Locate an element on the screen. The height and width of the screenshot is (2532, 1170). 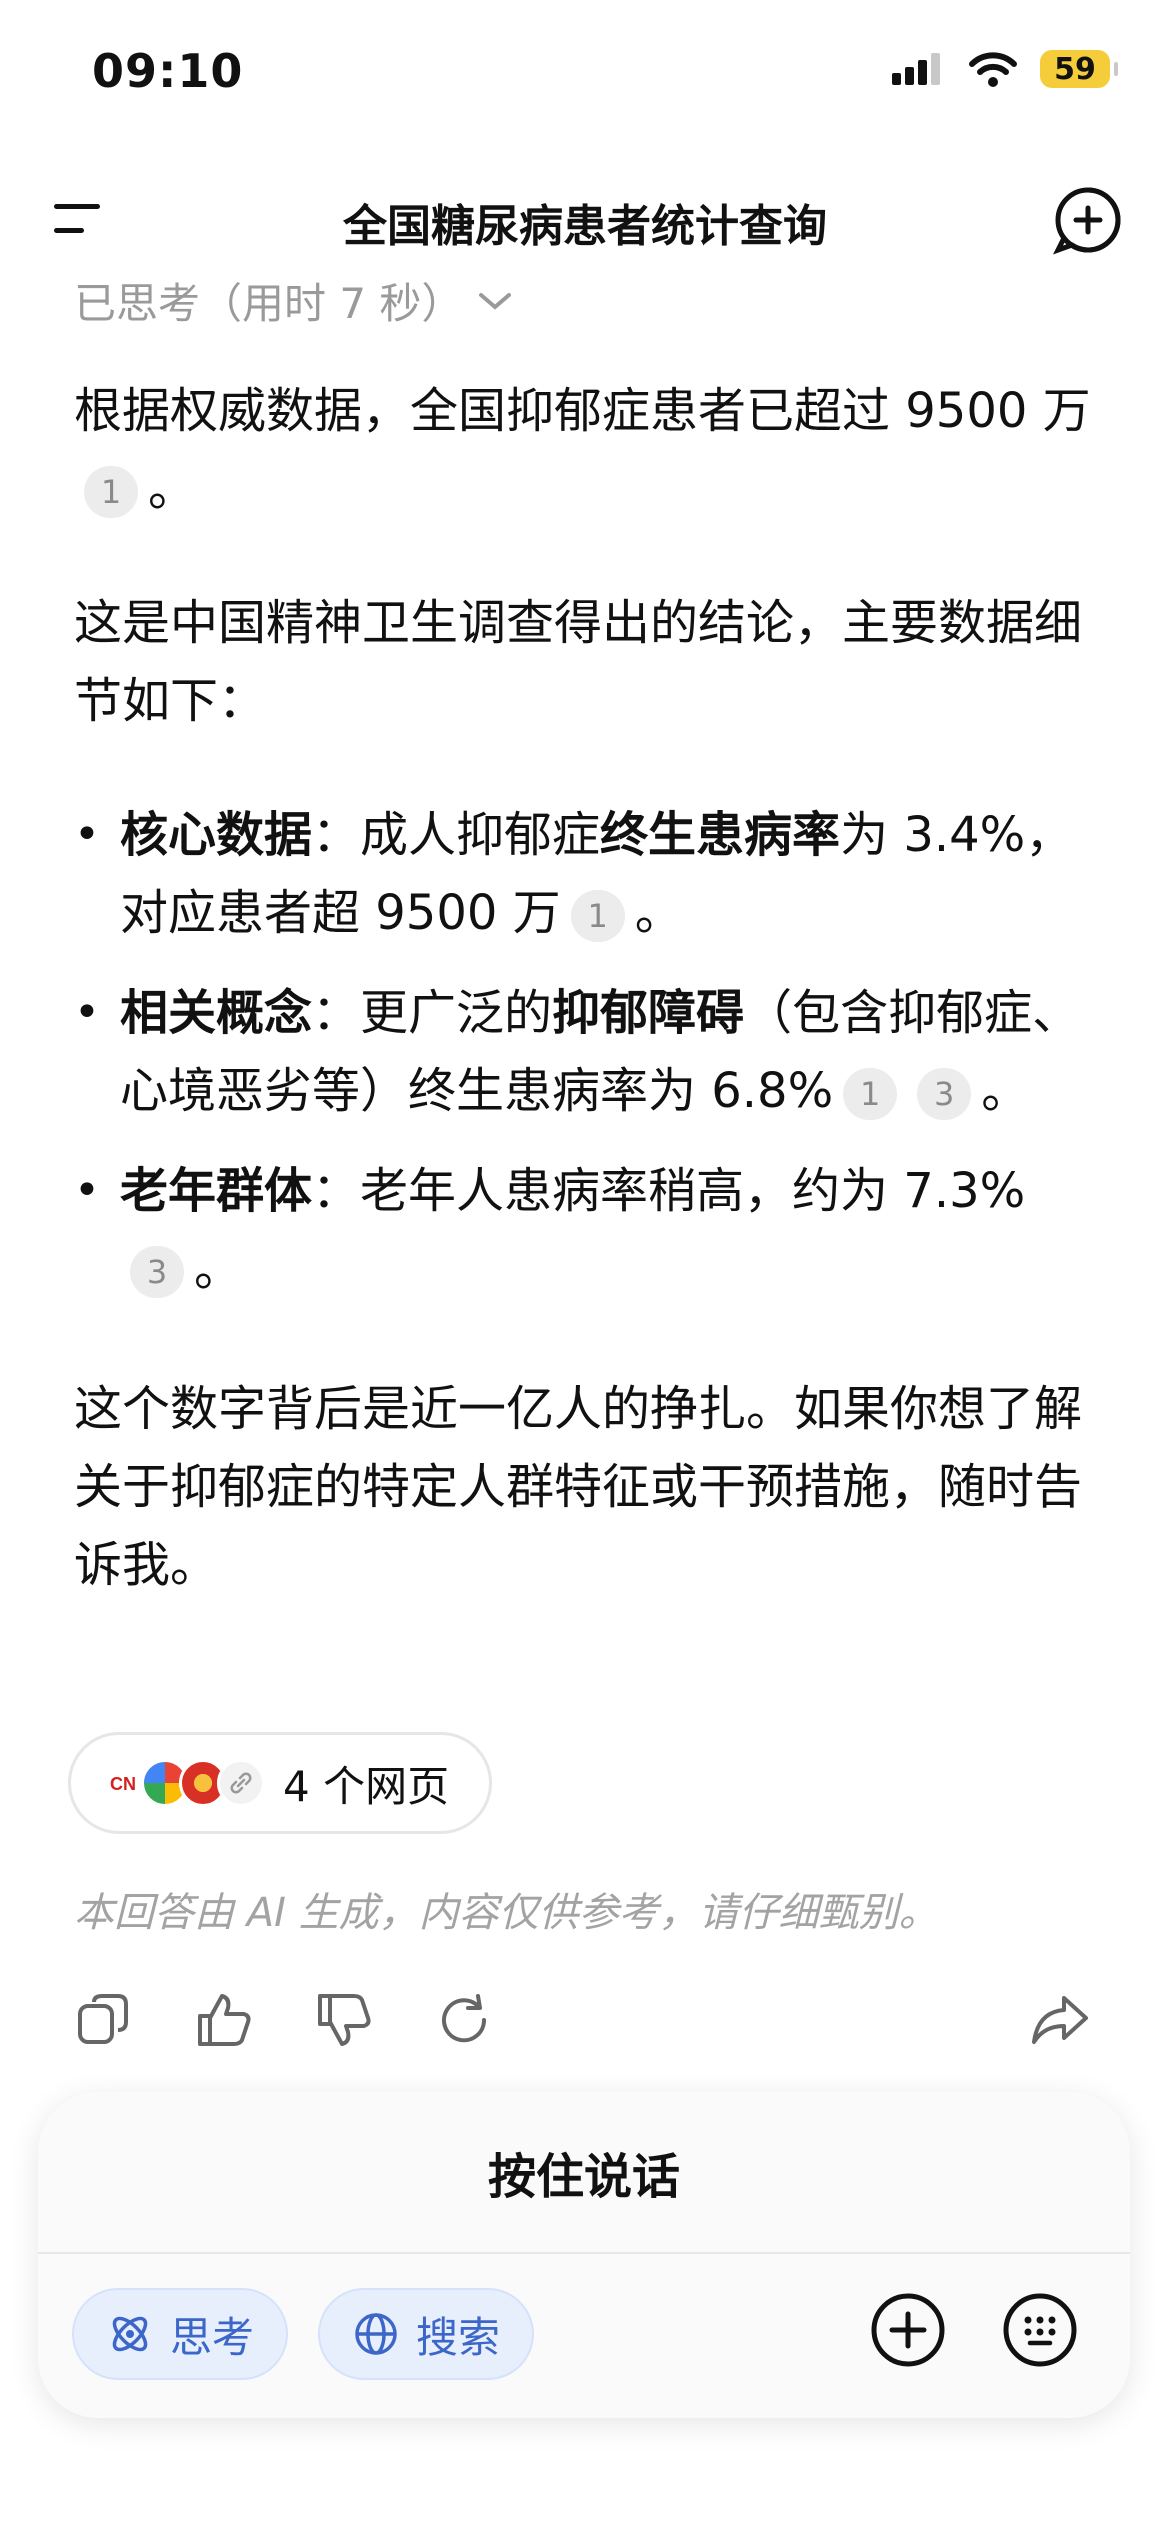
search-label: 搜索 is located at coordinates (458, 2337).